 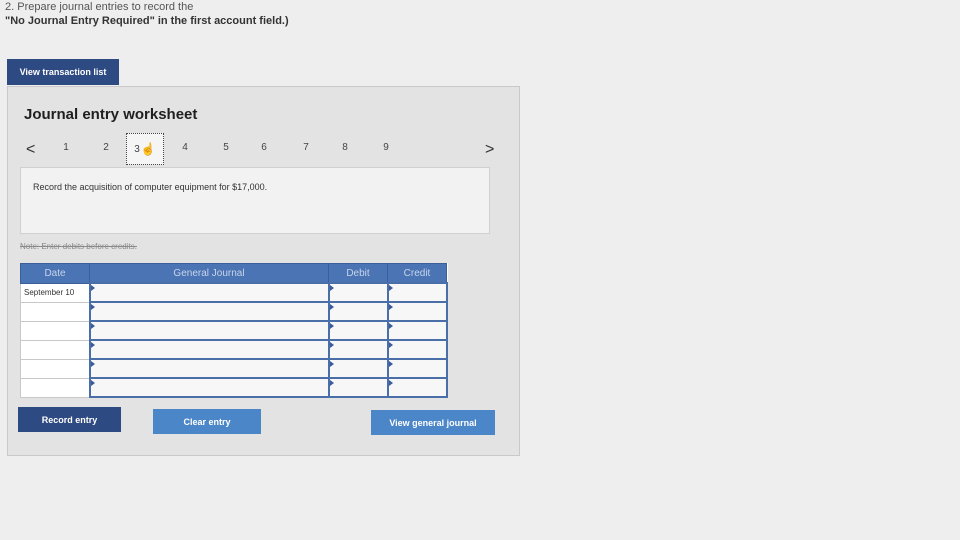 I want to click on tab-3: 3 ☝, so click(x=145, y=149).